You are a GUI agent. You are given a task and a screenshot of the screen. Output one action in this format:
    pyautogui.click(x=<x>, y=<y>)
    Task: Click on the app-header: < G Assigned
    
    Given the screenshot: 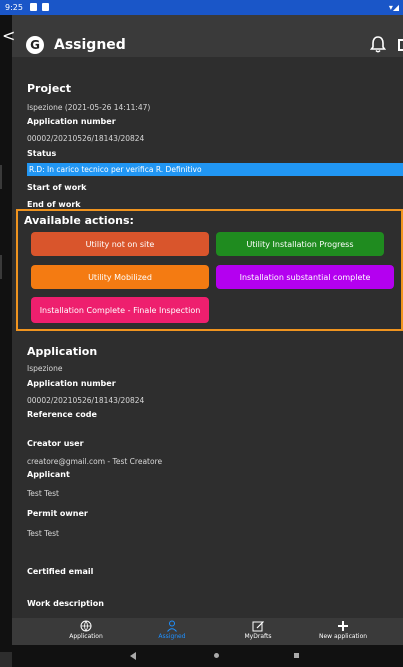 What is the action you would take?
    pyautogui.click(x=202, y=36)
    